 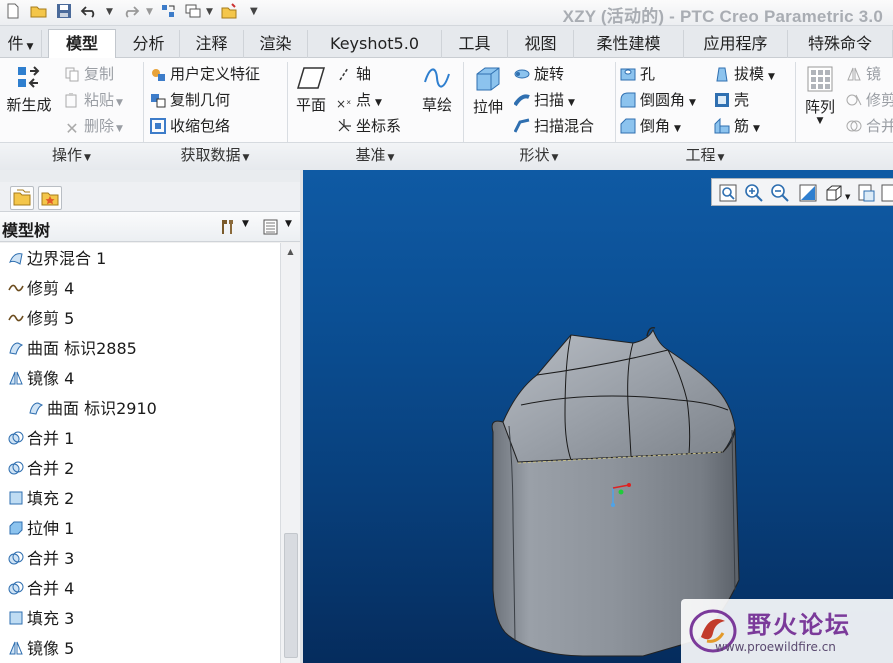 I want to click on repaint-icon, so click(x=808, y=193).